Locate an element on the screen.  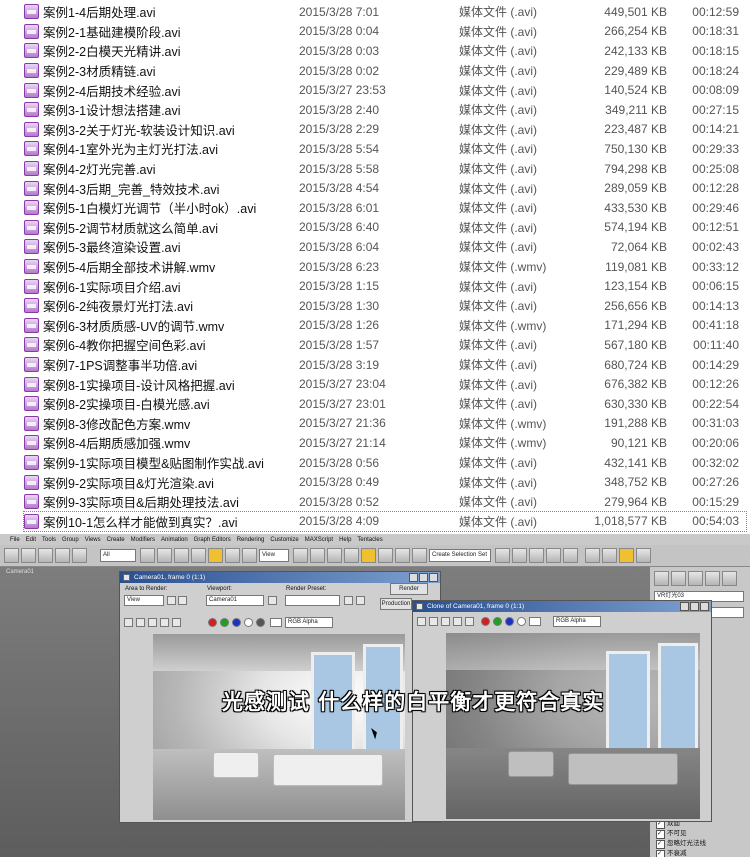
render-frame-icon is located at coordinates (626, 555).